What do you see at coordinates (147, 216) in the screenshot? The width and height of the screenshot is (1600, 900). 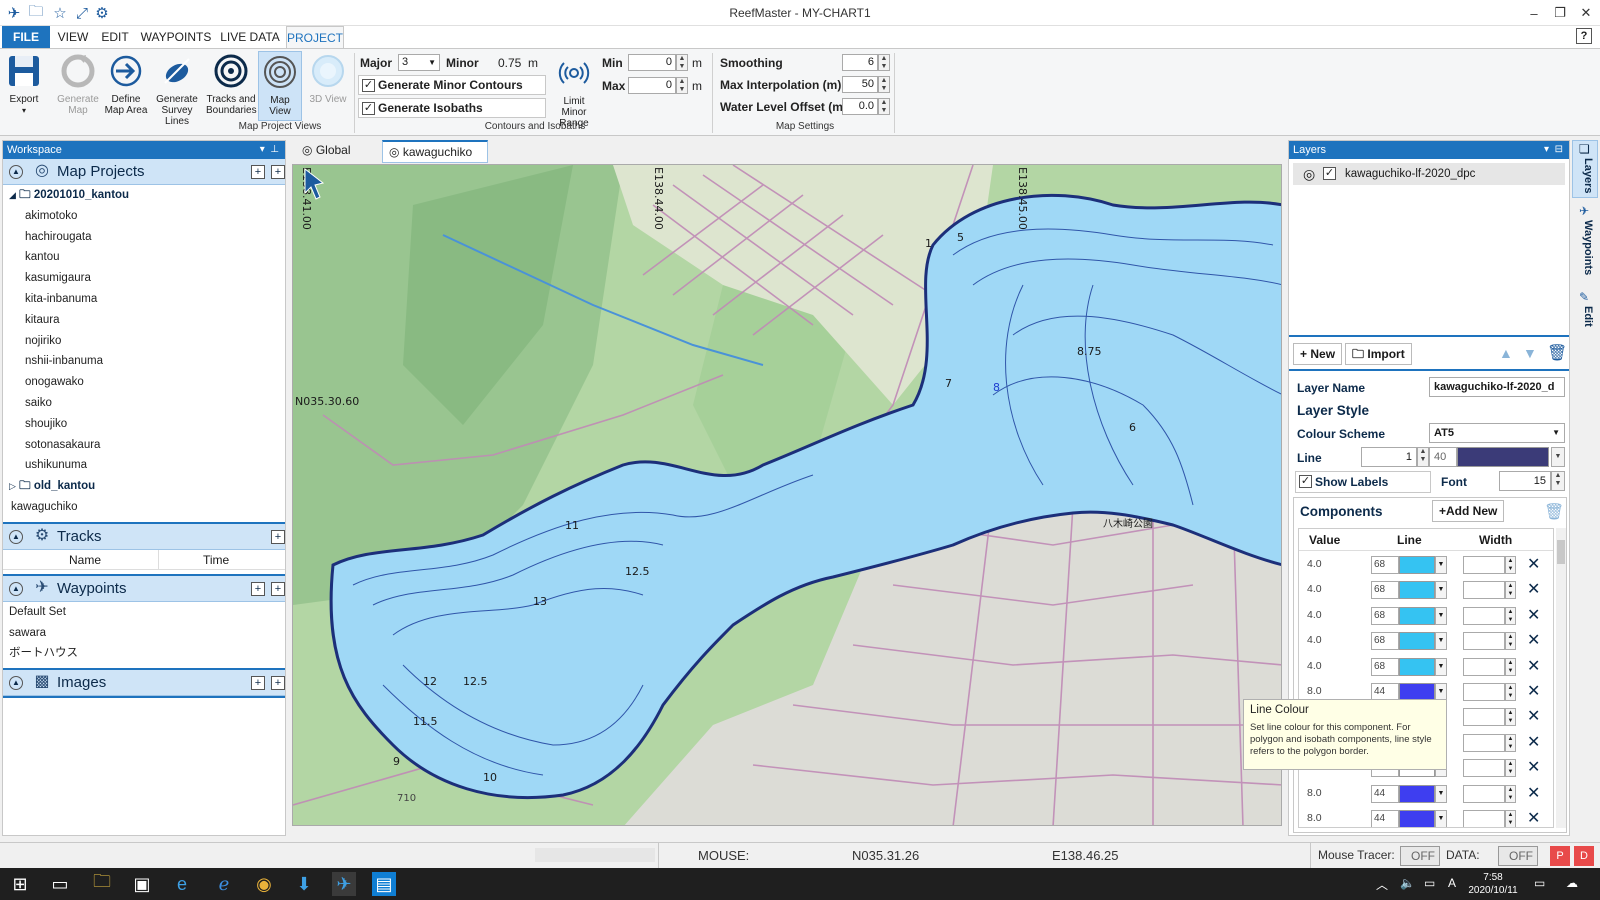 I see `list-item: akimotoko` at bounding box center [147, 216].